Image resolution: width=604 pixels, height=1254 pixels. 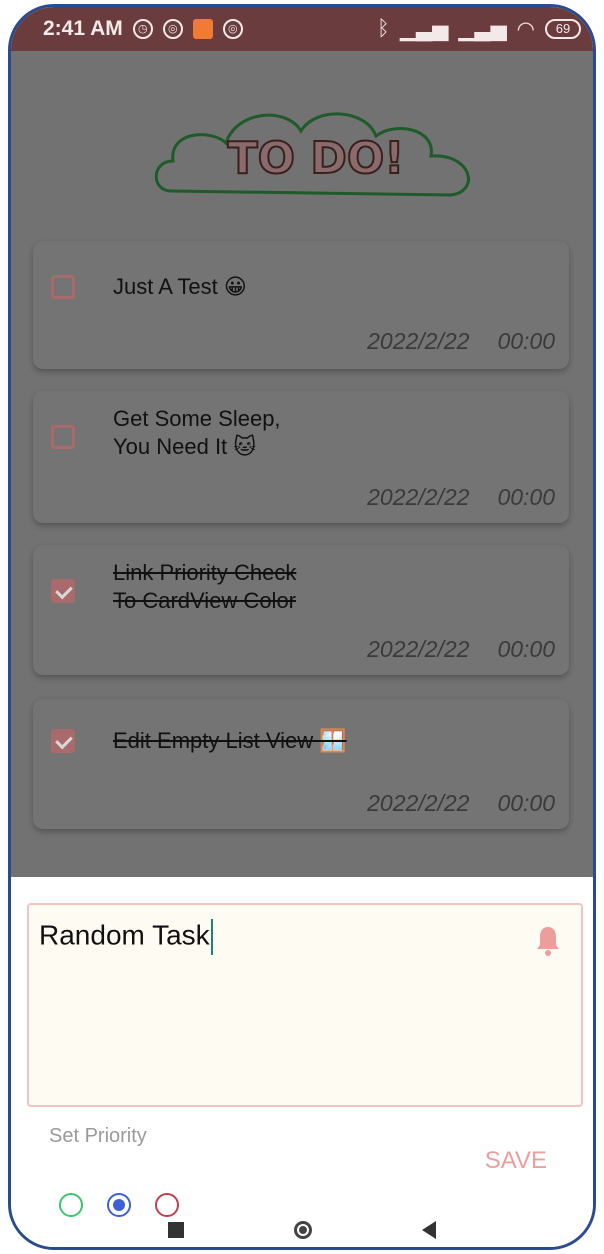 What do you see at coordinates (197, 418) in the screenshot?
I see `task-title-line: Get Some Sleep,` at bounding box center [197, 418].